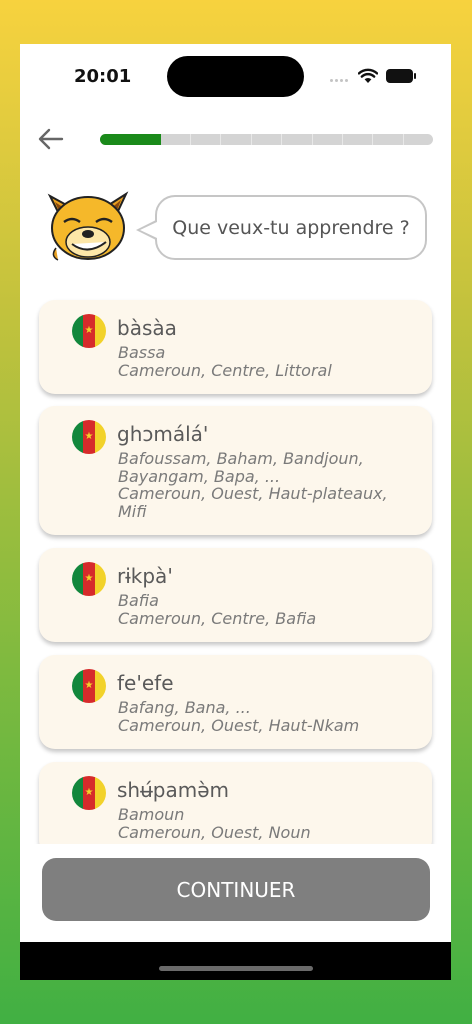 The image size is (472, 1024). What do you see at coordinates (145, 576) in the screenshot?
I see `language-name: rɨkpà'` at bounding box center [145, 576].